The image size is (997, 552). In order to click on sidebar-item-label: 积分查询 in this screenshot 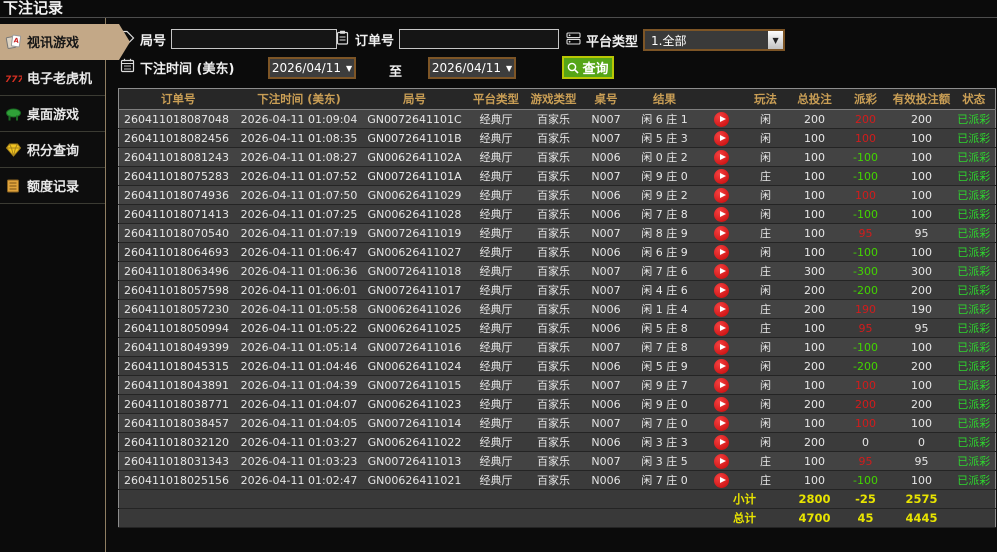, I will do `click(53, 151)`.